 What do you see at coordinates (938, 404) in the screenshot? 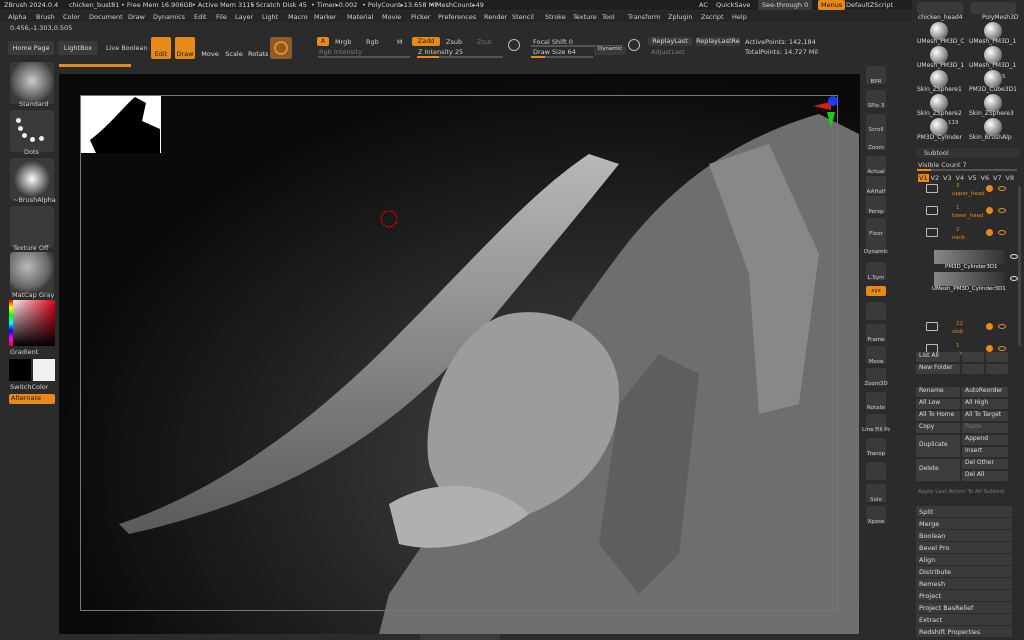
I see `all-low-button: All Low` at bounding box center [938, 404].